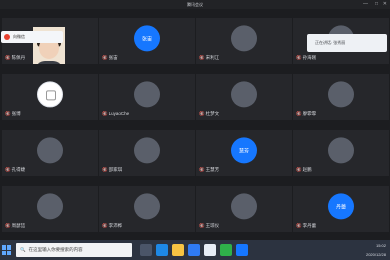 The width and height of the screenshot is (390, 260). Describe the element at coordinates (16, 113) in the screenshot. I see `participant-name-label: 张博` at that location.